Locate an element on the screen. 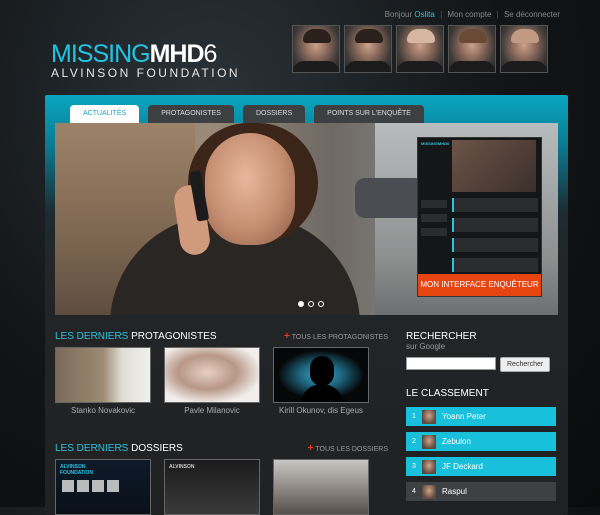  rank-name: JF Deckard is located at coordinates (462, 466).